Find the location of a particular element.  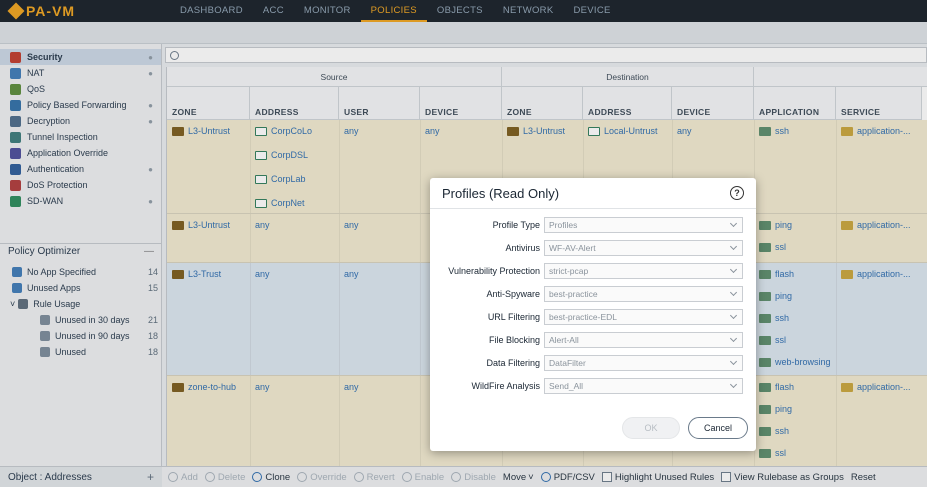

profile-select: strict-pcap is located at coordinates (643, 270).